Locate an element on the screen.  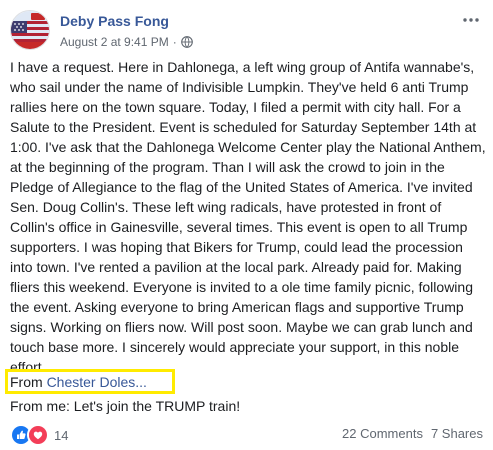
shares-count: 7 Shares is located at coordinates (457, 433).